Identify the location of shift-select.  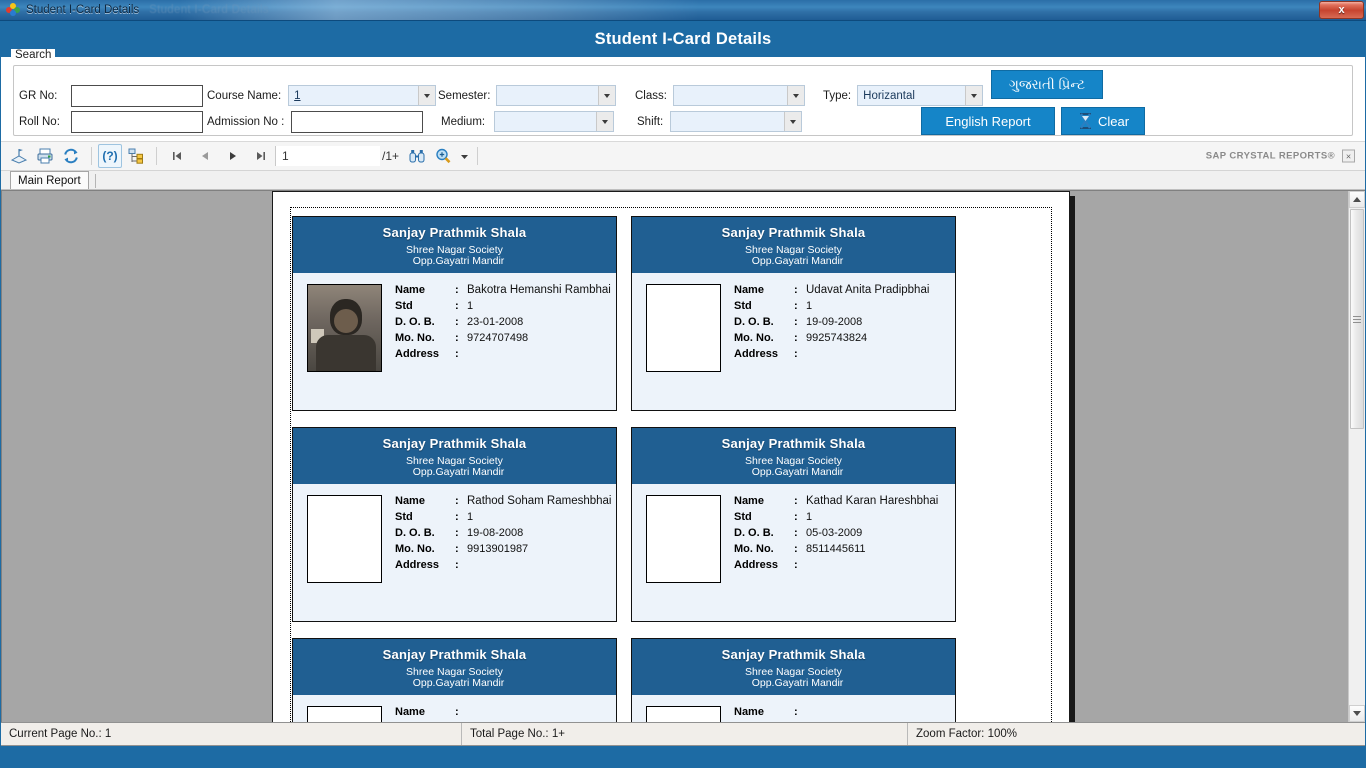
(736, 121).